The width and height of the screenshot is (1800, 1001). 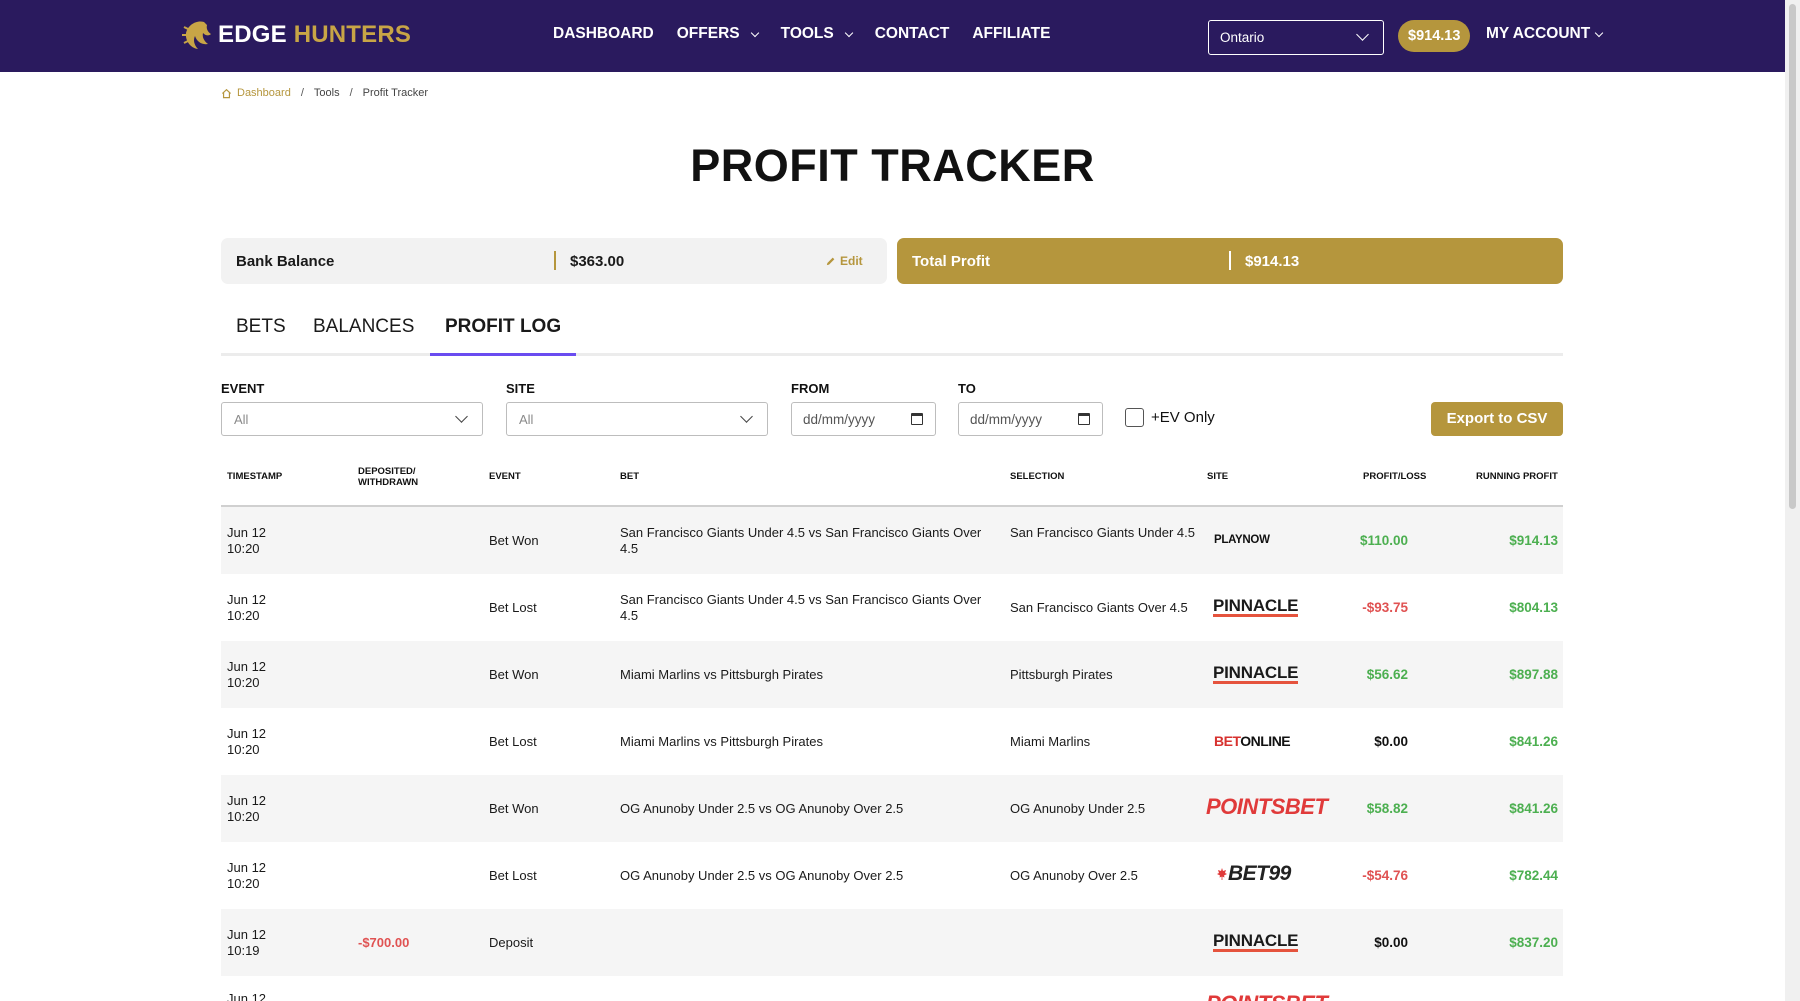 I want to click on event-filter-select: All, so click(x=352, y=419).